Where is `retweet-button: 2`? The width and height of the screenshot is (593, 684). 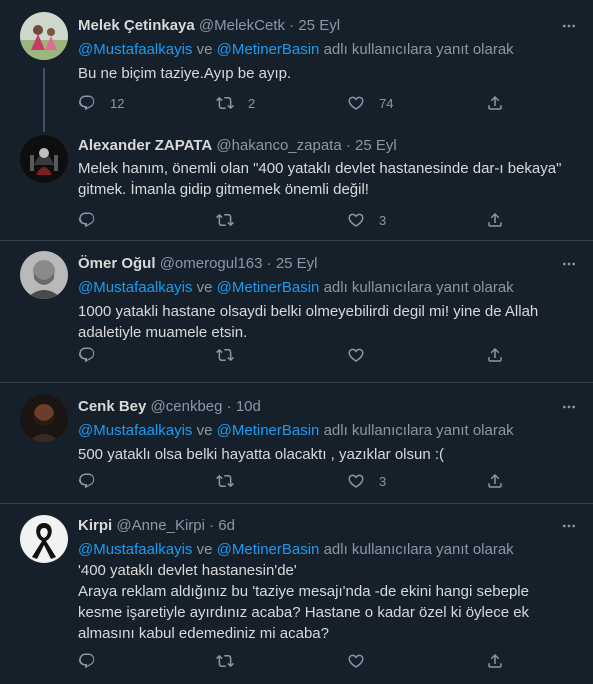
retweet-button: 2 is located at coordinates (235, 103).